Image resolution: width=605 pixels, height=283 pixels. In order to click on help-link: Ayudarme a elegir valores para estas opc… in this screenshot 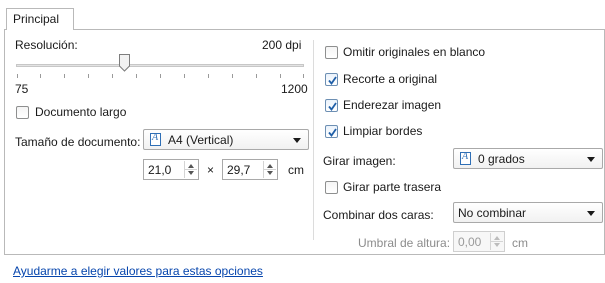, I will do `click(138, 271)`.